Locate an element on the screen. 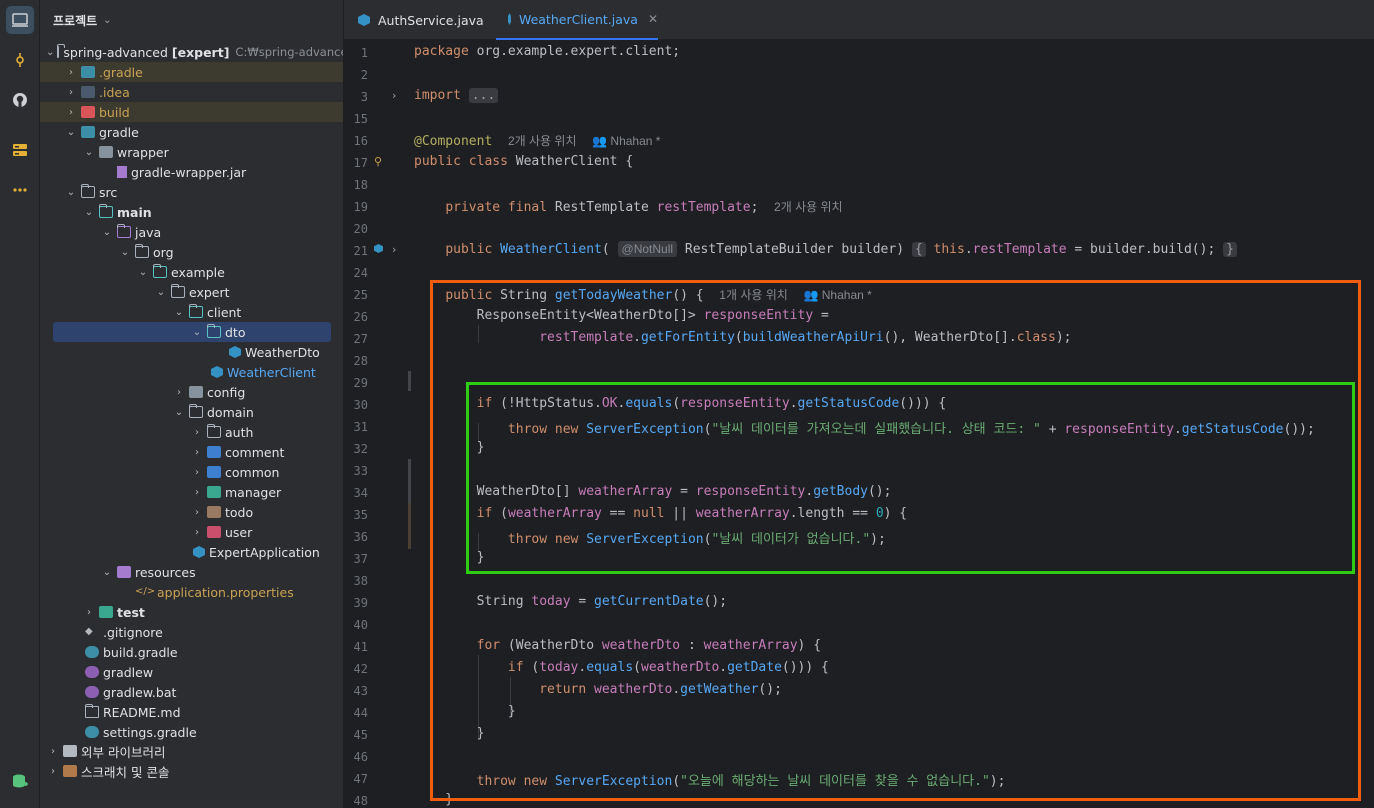 Image resolution: width=1374 pixels, height=808 pixels. tree-item-gradle: ⌄ gradle is located at coordinates (191, 132).